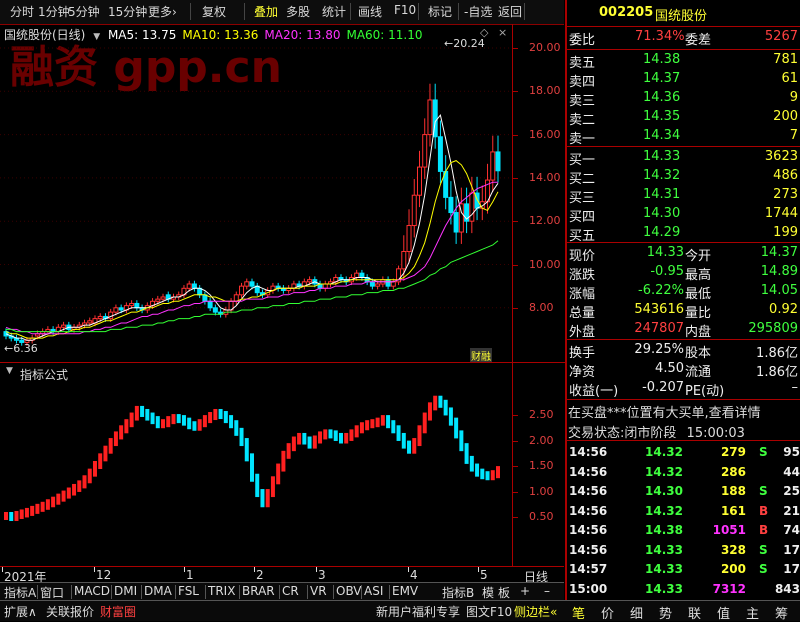 The width and height of the screenshot is (800, 622). What do you see at coordinates (489, 611) in the screenshot?
I see `bottom-link: 图文F10` at bounding box center [489, 611].